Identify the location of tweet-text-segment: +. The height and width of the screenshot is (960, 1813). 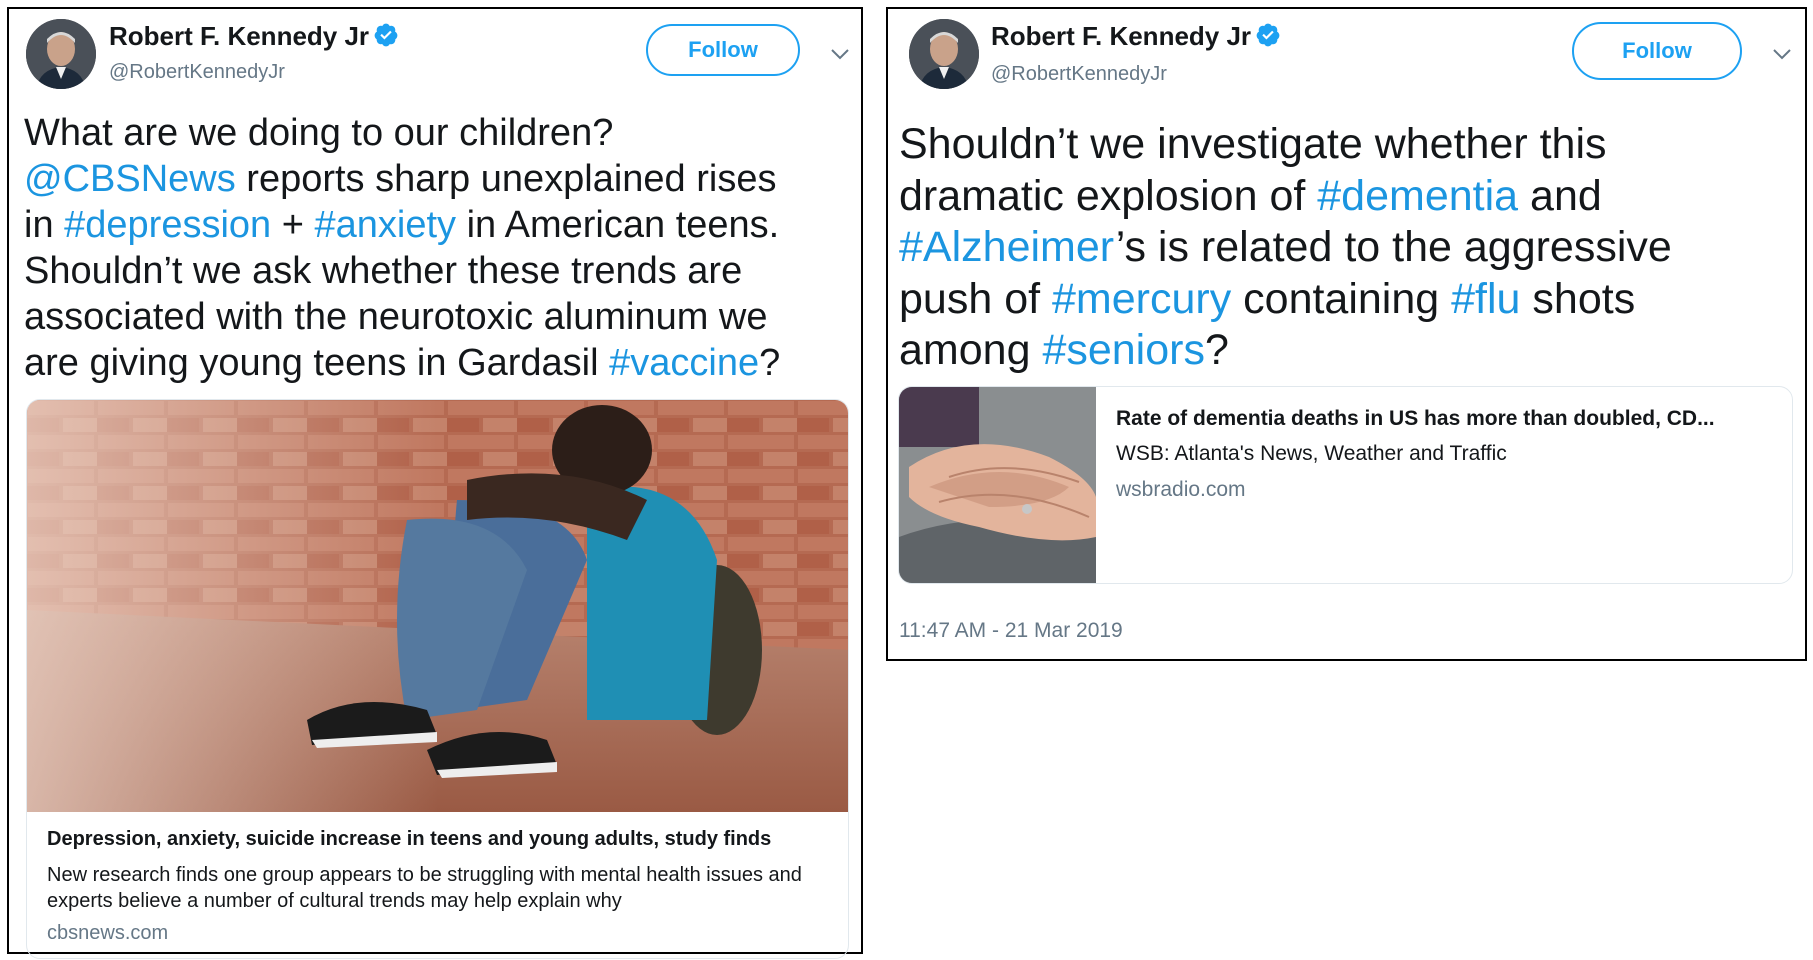
(293, 225).